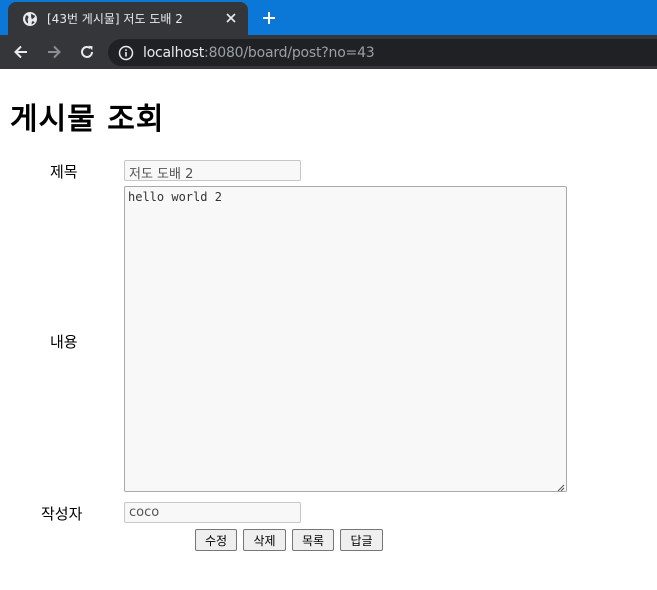  What do you see at coordinates (87, 119) in the screenshot?
I see `page-title: 게시물 조회` at bounding box center [87, 119].